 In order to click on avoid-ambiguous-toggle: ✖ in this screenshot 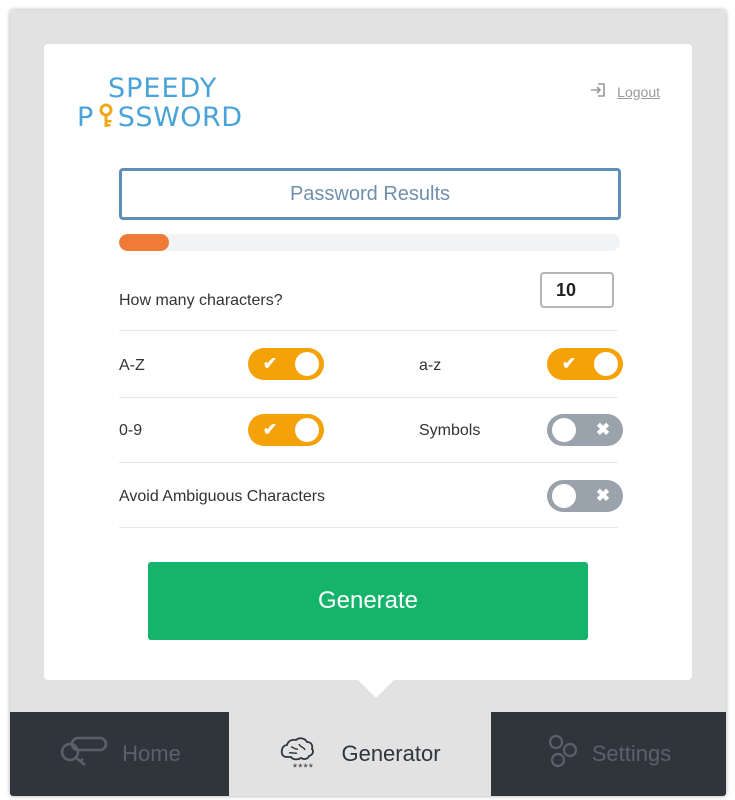, I will do `click(585, 496)`.